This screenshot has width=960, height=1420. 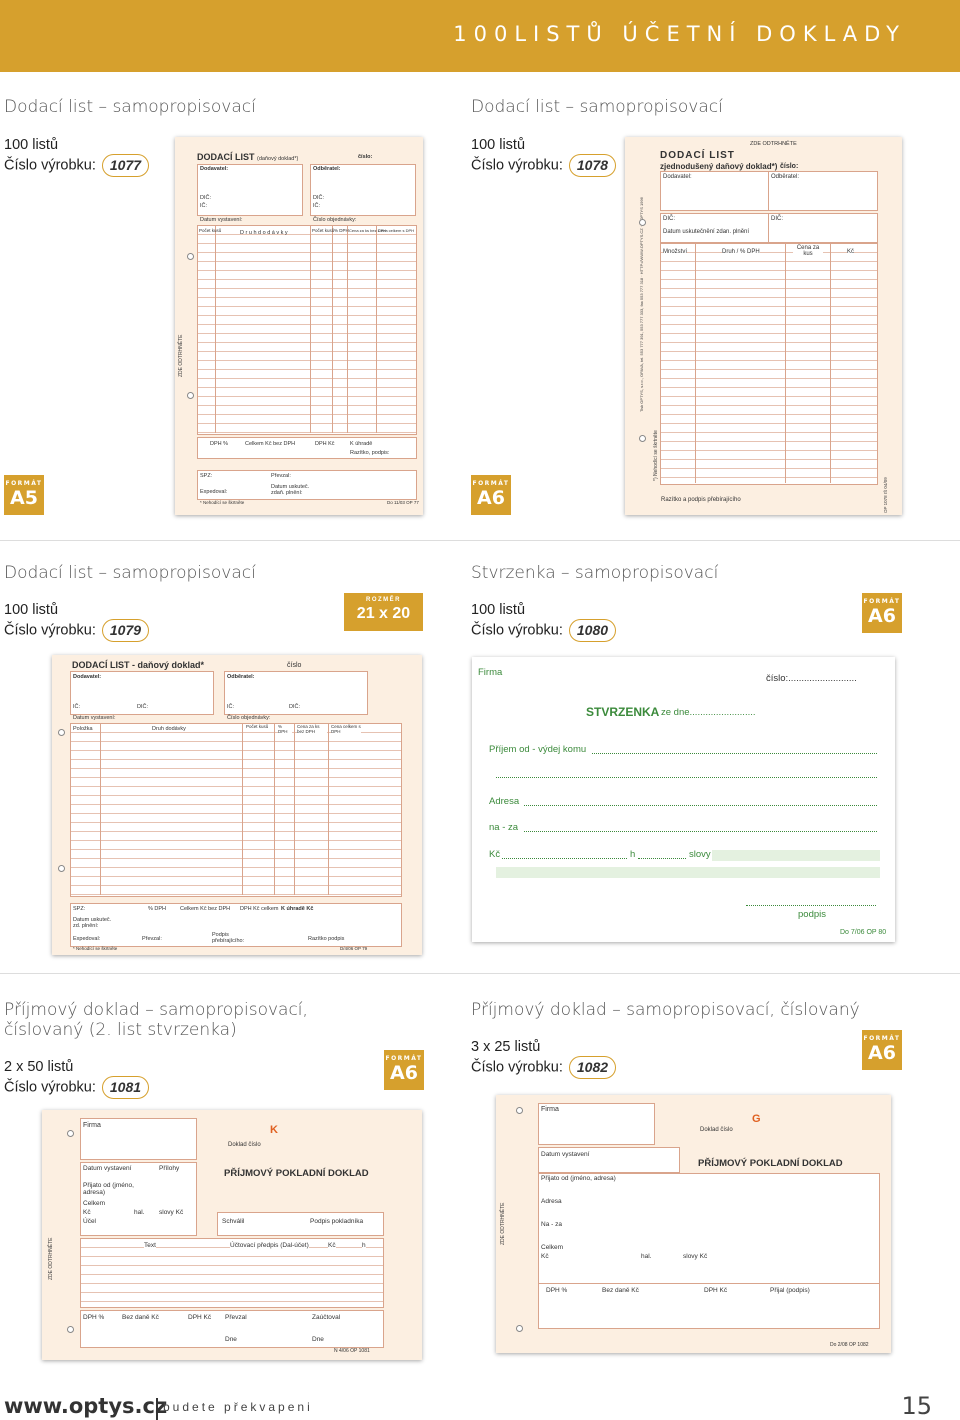 What do you see at coordinates (592, 630) in the screenshot?
I see `product-code-badge: 1080` at bounding box center [592, 630].